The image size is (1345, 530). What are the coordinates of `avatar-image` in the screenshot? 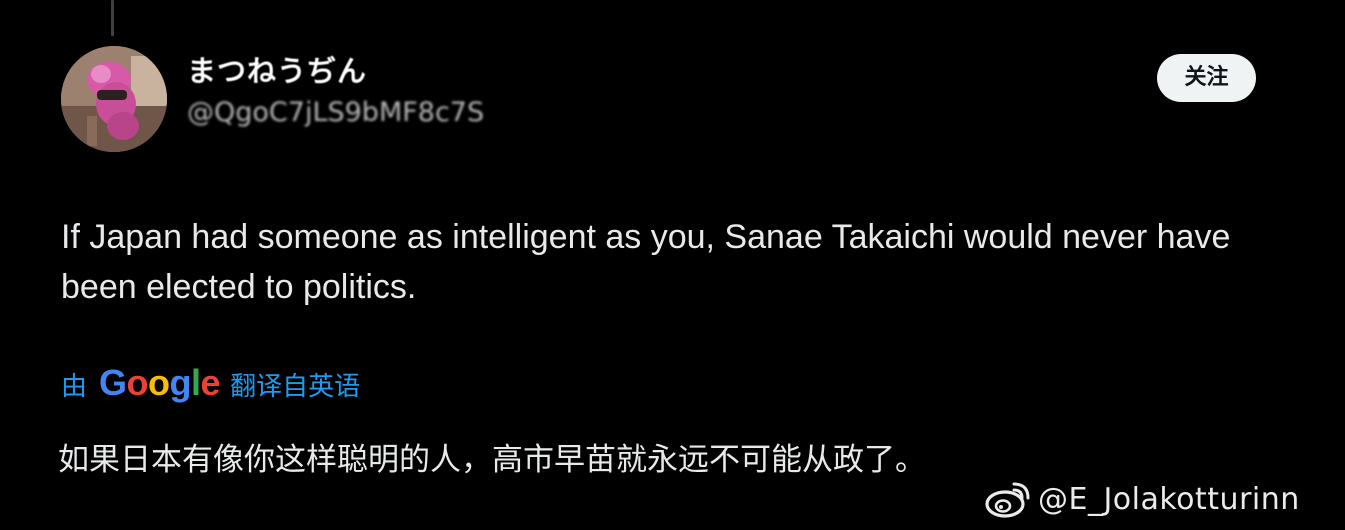 It's located at (114, 99).